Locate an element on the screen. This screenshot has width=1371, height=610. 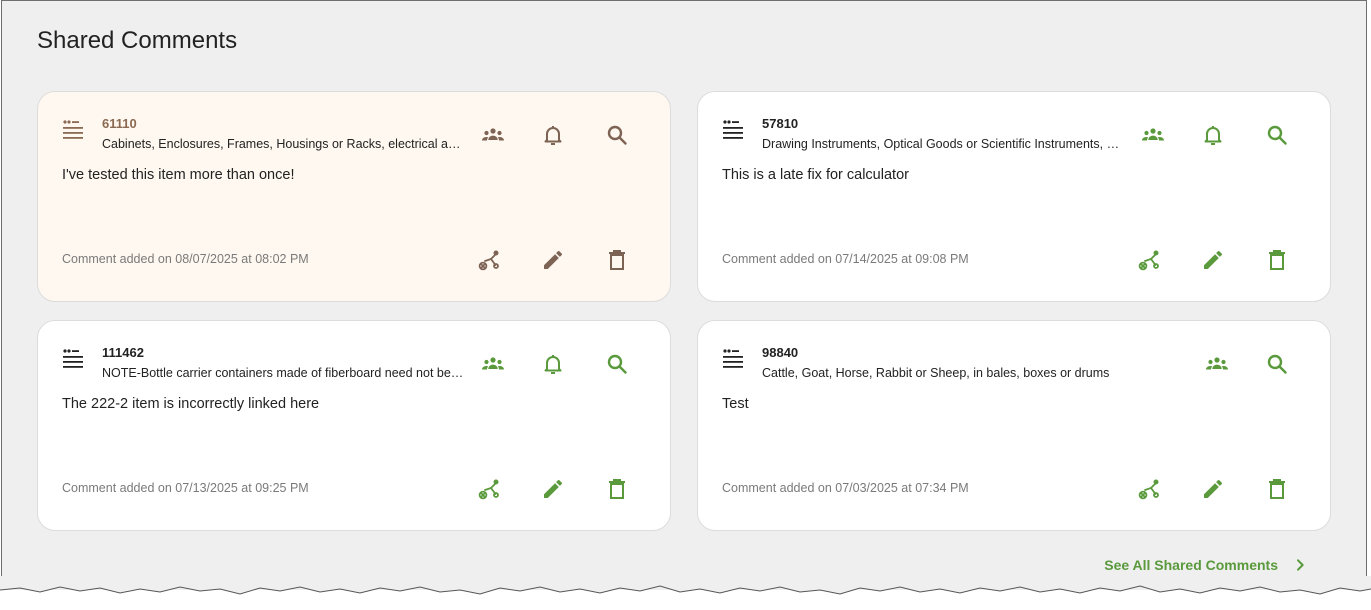
comment-text: Test is located at coordinates (735, 404).